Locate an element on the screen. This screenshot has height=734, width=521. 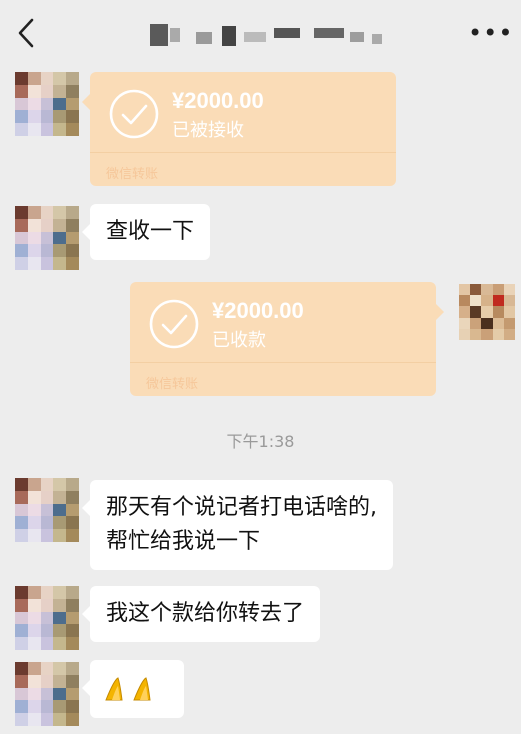
message-bubble: 我这个款给你转去了 is located at coordinates (201, 614).